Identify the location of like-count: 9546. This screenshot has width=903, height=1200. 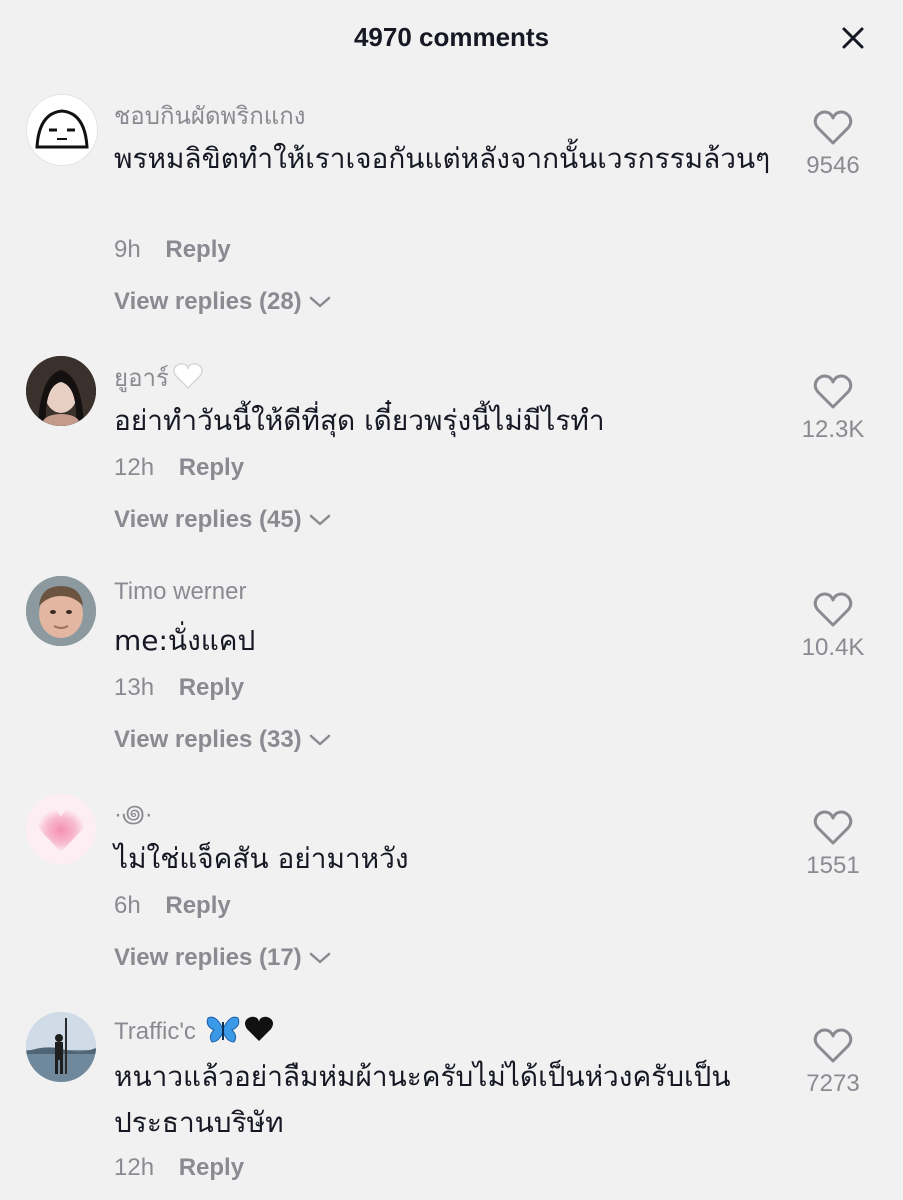
(833, 165).